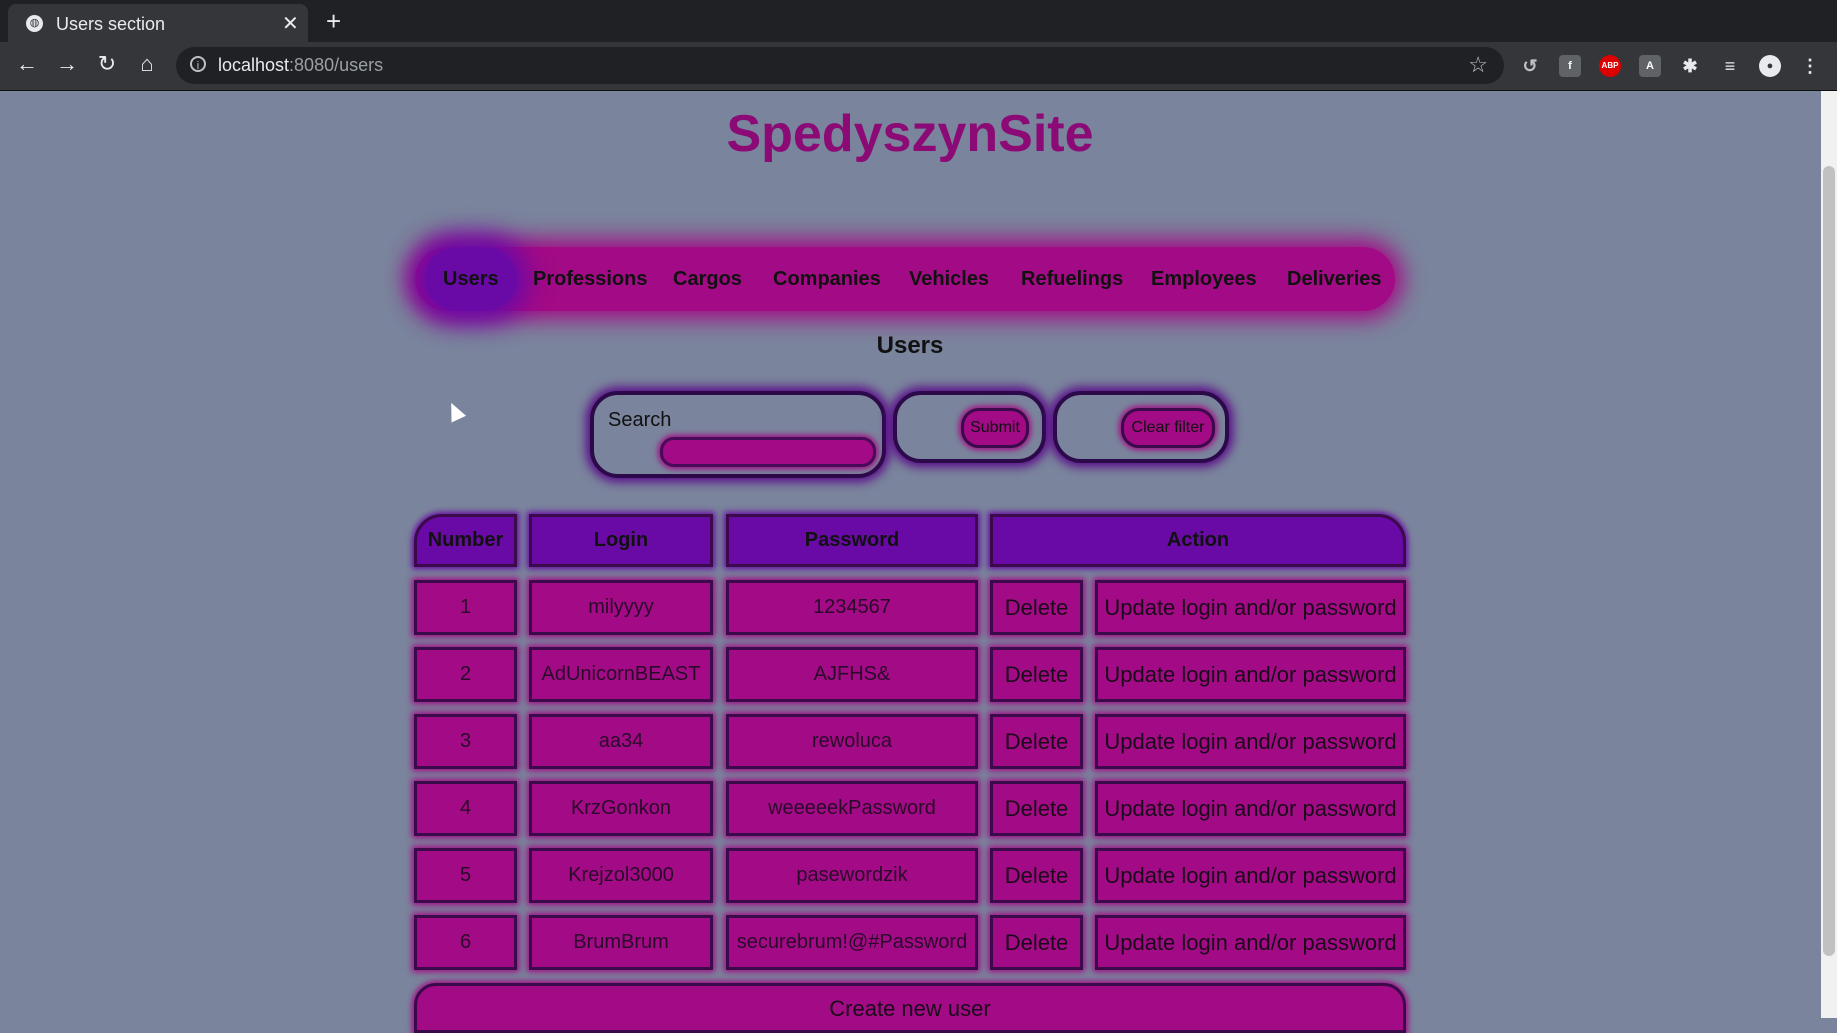  What do you see at coordinates (27, 64) in the screenshot?
I see `back-icon: ←` at bounding box center [27, 64].